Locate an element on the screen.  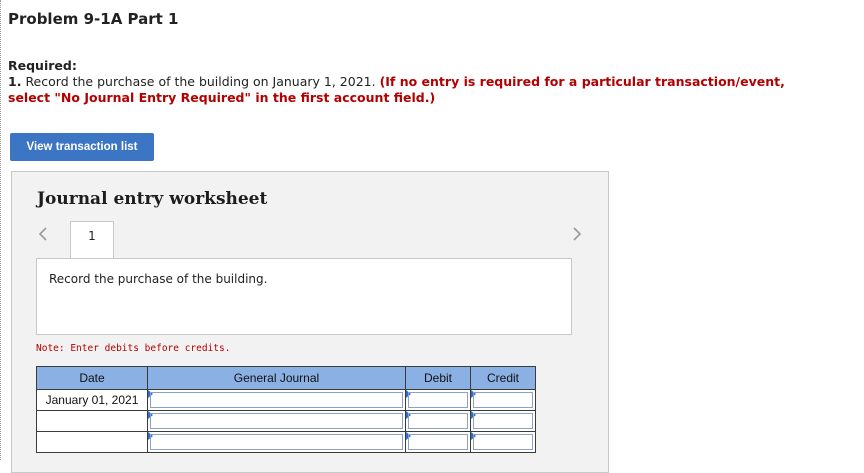
worksheet-title: Journal entry worksheet is located at coordinates (152, 199).